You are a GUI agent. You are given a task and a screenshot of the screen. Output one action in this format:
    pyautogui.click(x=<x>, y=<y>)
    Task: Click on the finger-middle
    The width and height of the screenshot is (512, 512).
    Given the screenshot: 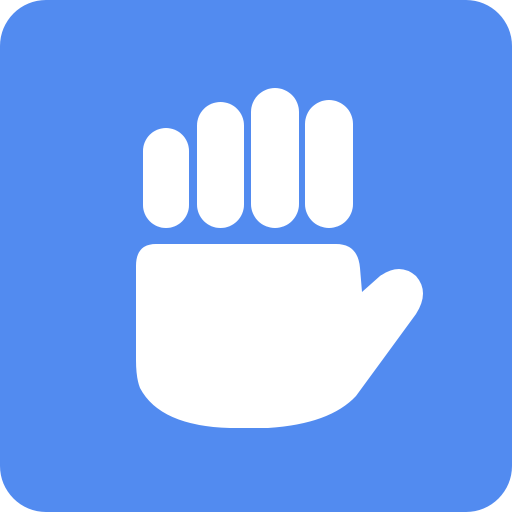 What is the action you would take?
    pyautogui.click(x=275, y=158)
    